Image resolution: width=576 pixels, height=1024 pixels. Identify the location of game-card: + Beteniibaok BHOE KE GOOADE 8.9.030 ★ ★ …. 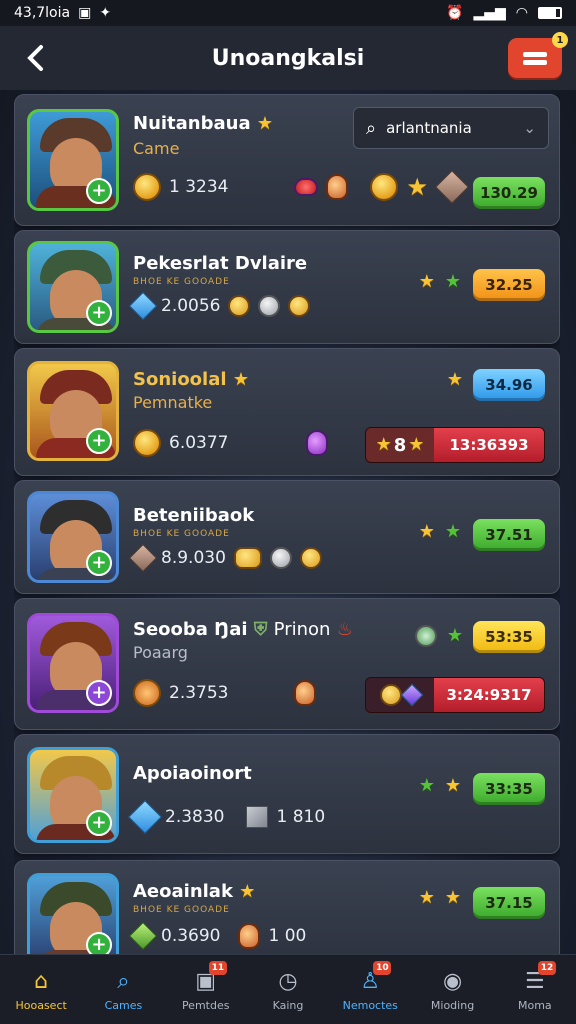
(287, 537).